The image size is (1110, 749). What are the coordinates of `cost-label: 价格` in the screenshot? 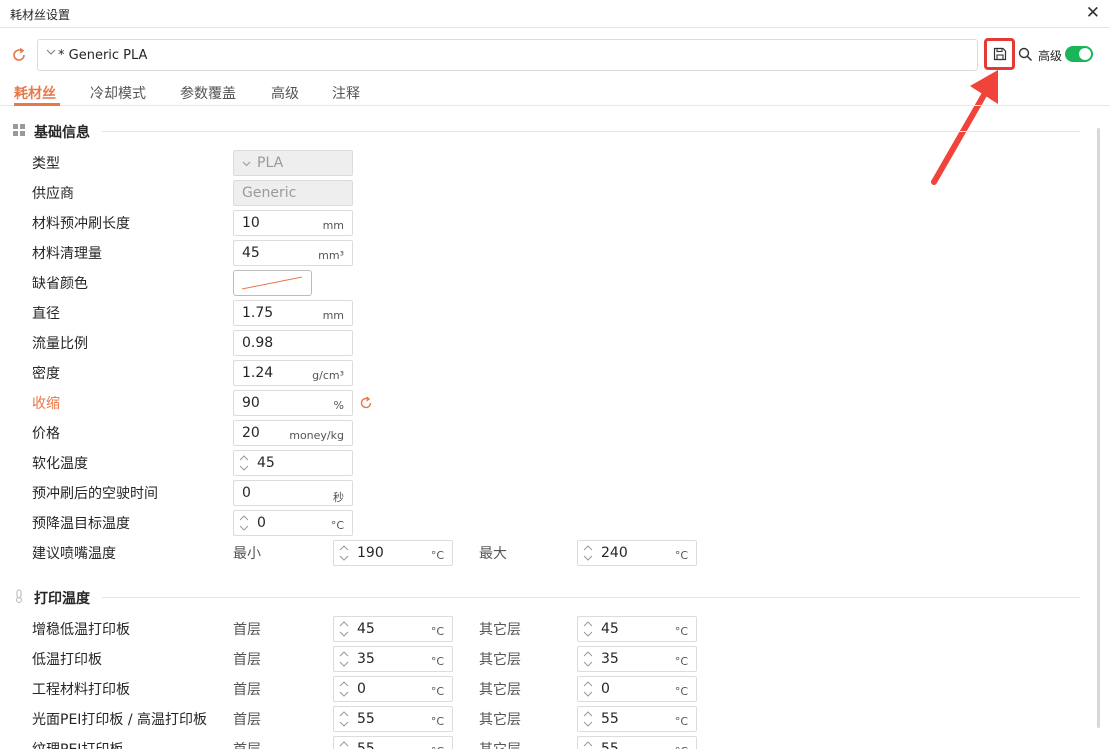 It's located at (46, 434).